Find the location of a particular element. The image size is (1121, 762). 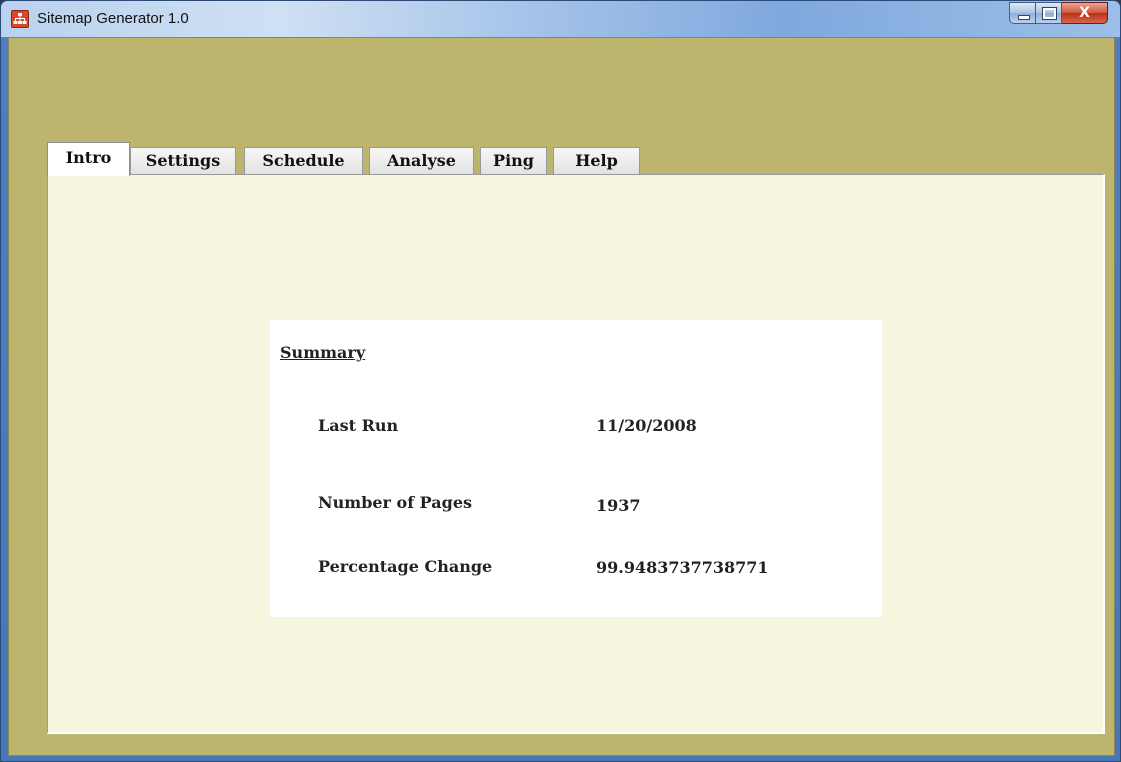

minimize-icon is located at coordinates (1024, 17).